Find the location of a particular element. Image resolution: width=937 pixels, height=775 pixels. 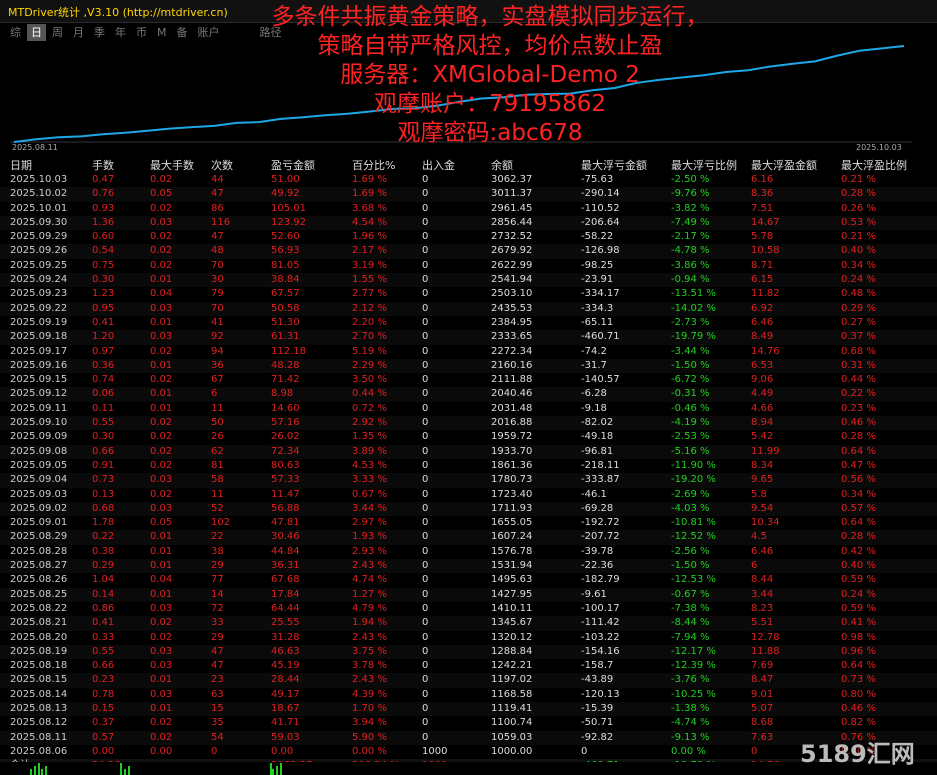

cell-最大浮盈金额: 6.16 is located at coordinates (762, 179).